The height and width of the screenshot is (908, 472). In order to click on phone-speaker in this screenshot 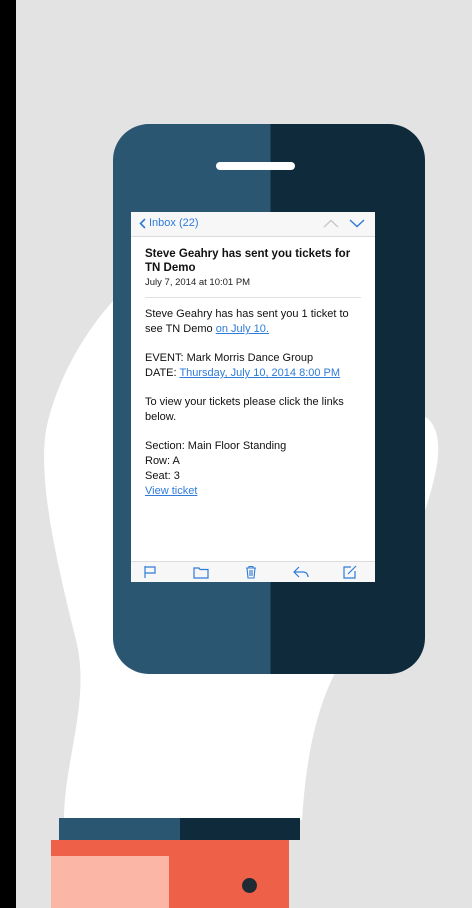, I will do `click(255, 166)`.